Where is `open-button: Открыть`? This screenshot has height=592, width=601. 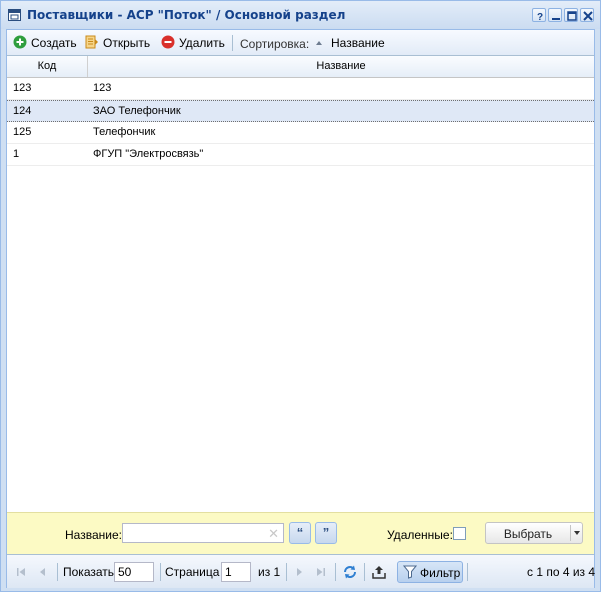
open-button: Открыть is located at coordinates (117, 43).